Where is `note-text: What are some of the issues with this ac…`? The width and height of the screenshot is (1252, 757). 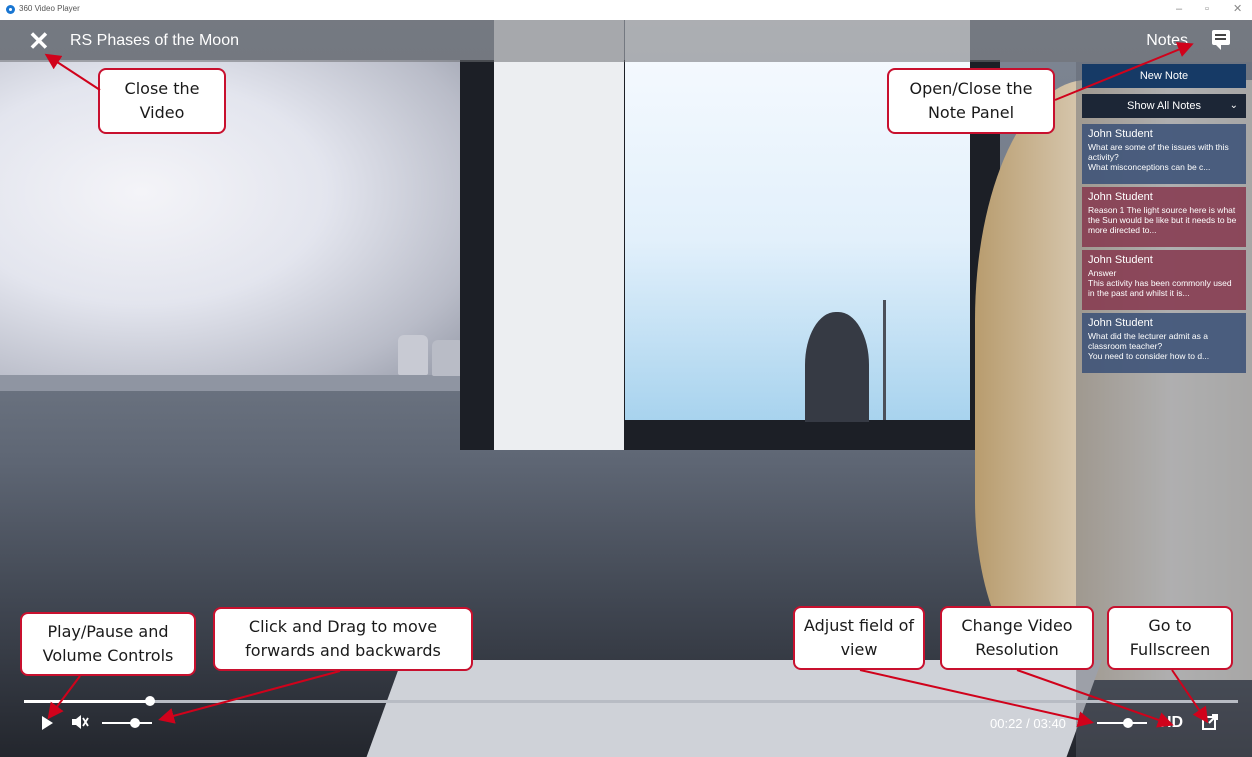 note-text: What are some of the issues with this ac… is located at coordinates (1158, 157).